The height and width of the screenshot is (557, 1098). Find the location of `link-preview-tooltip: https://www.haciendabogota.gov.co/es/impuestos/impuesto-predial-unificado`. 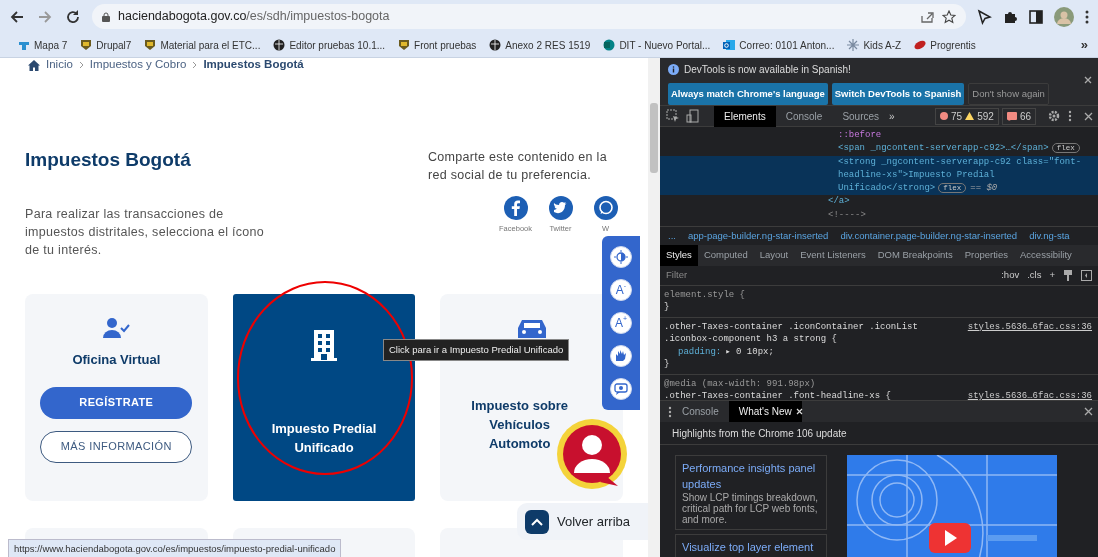

link-preview-tooltip: https://www.haciendabogota.gov.co/es/impuestos/impuesto-predial-unificado is located at coordinates (175, 548).